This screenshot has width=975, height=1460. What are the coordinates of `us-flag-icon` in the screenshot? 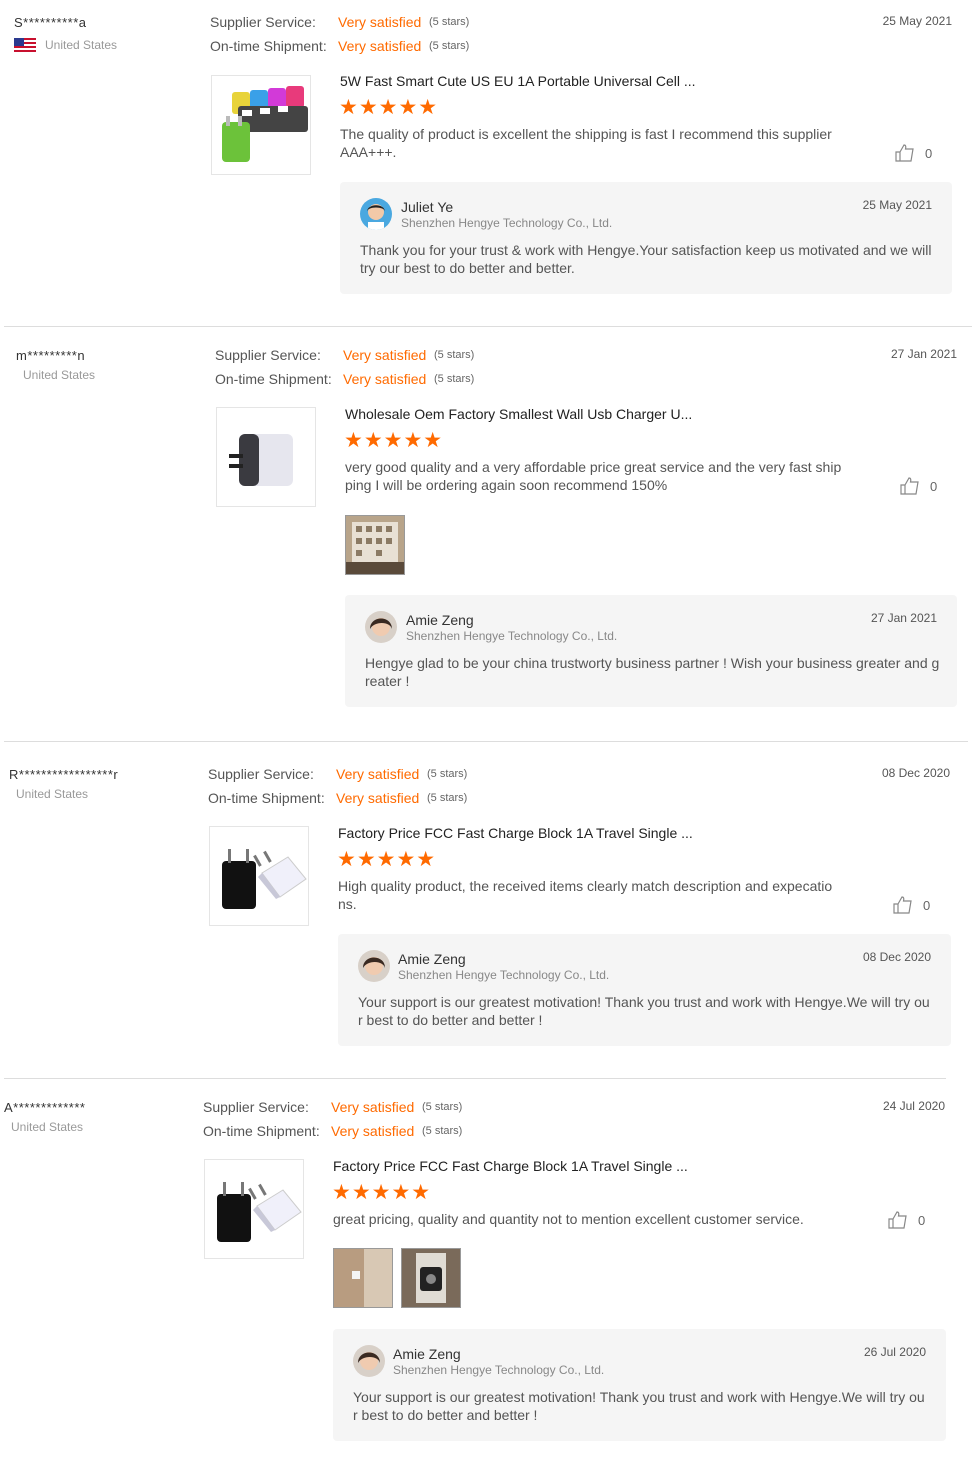 It's located at (25, 45).